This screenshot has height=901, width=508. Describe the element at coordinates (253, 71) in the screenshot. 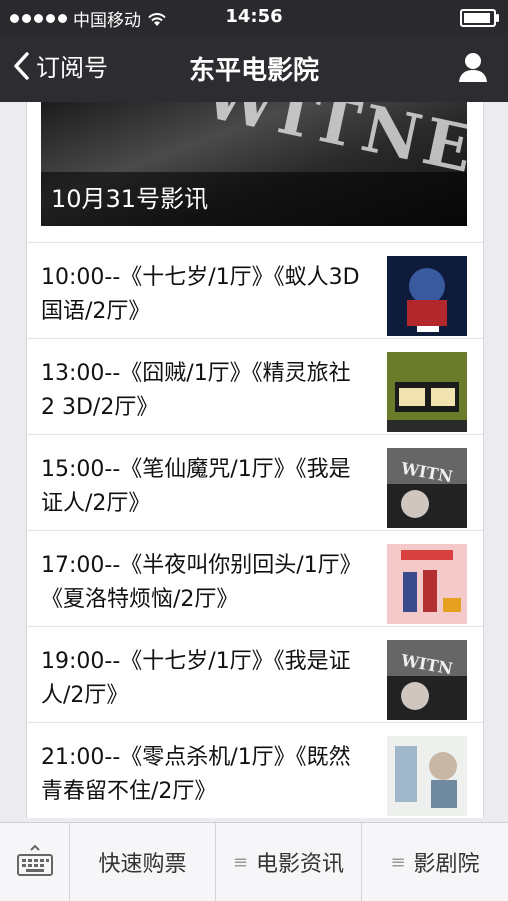

I see `page-title: 东平电影院` at that location.